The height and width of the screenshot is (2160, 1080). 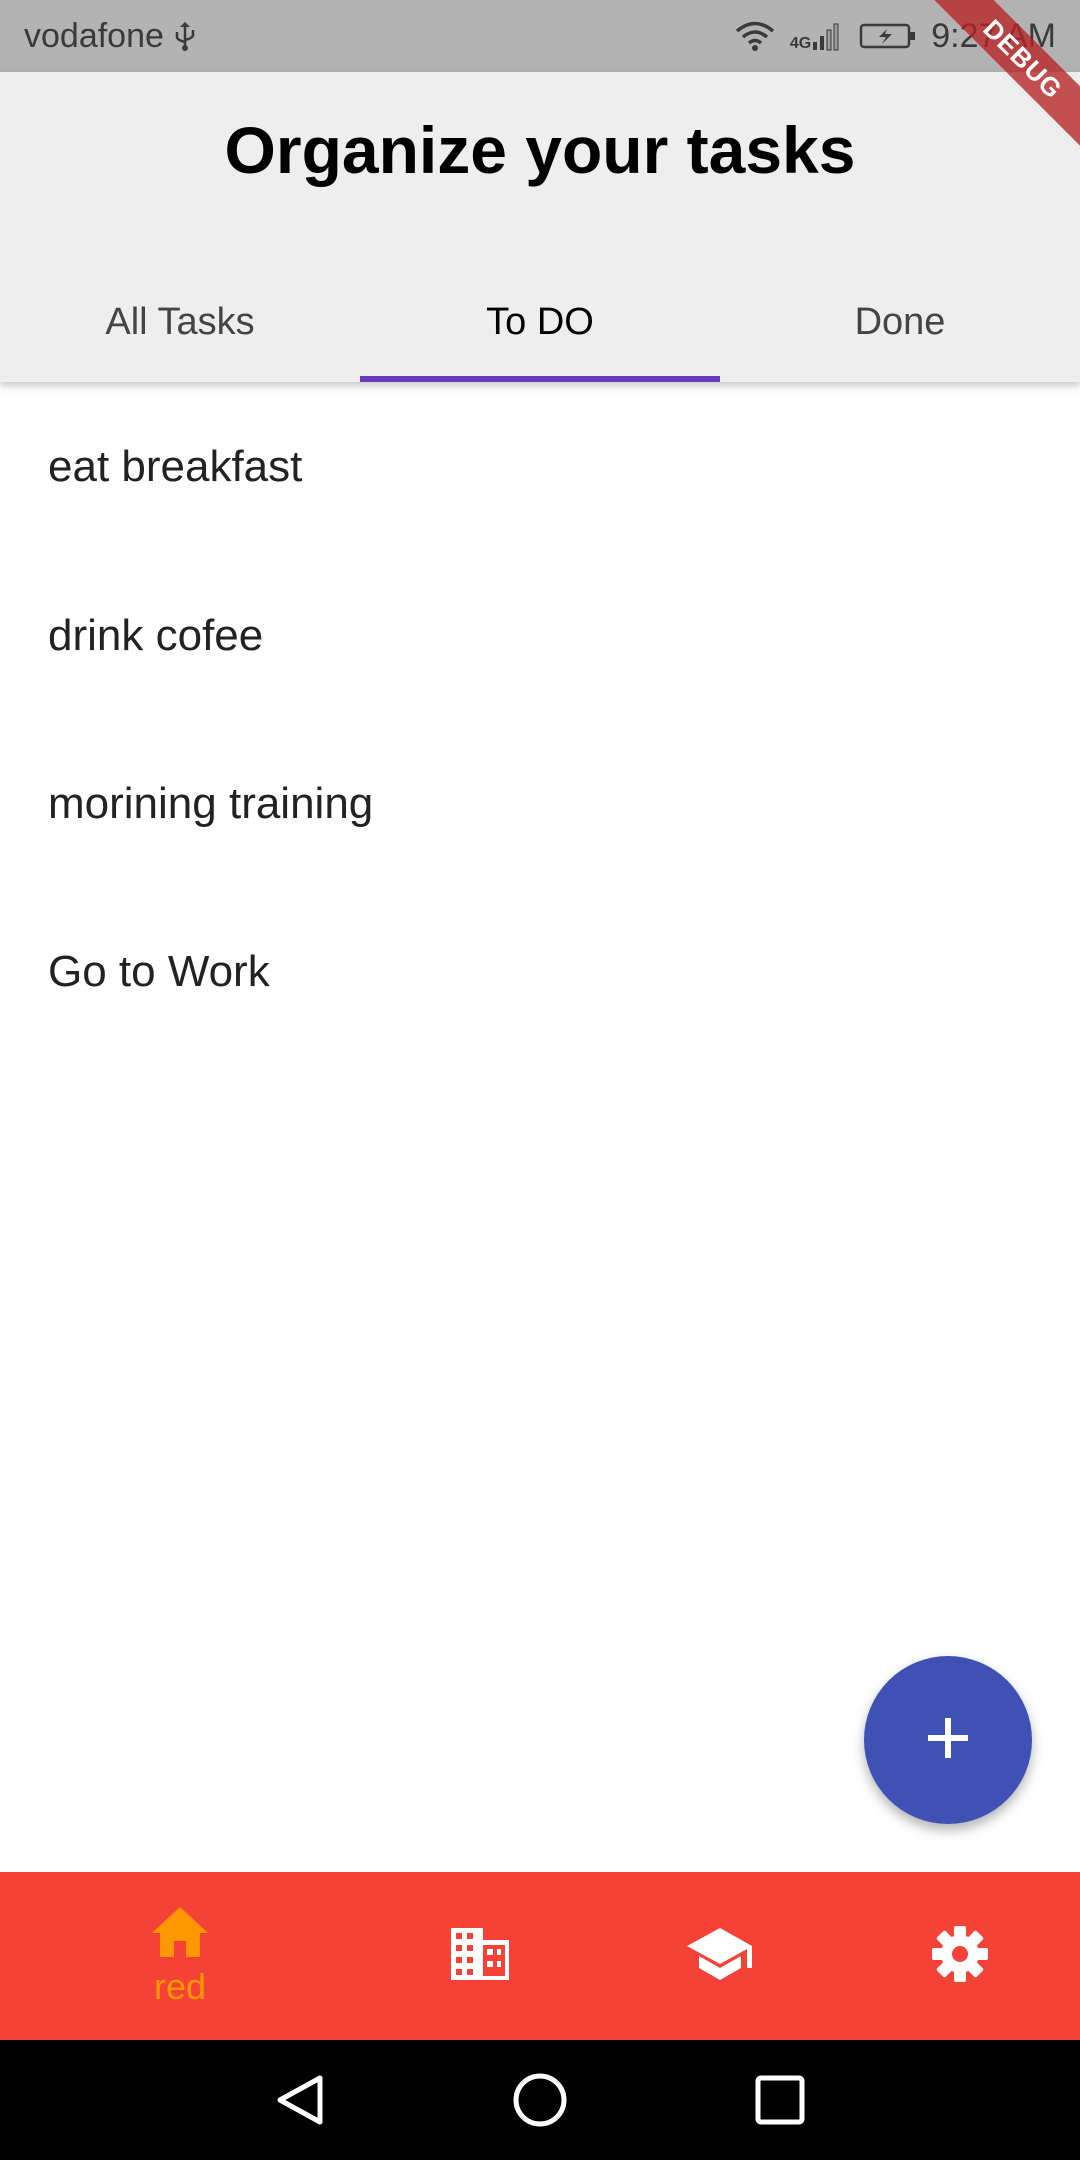 What do you see at coordinates (540, 379) in the screenshot?
I see `tab-indicator` at bounding box center [540, 379].